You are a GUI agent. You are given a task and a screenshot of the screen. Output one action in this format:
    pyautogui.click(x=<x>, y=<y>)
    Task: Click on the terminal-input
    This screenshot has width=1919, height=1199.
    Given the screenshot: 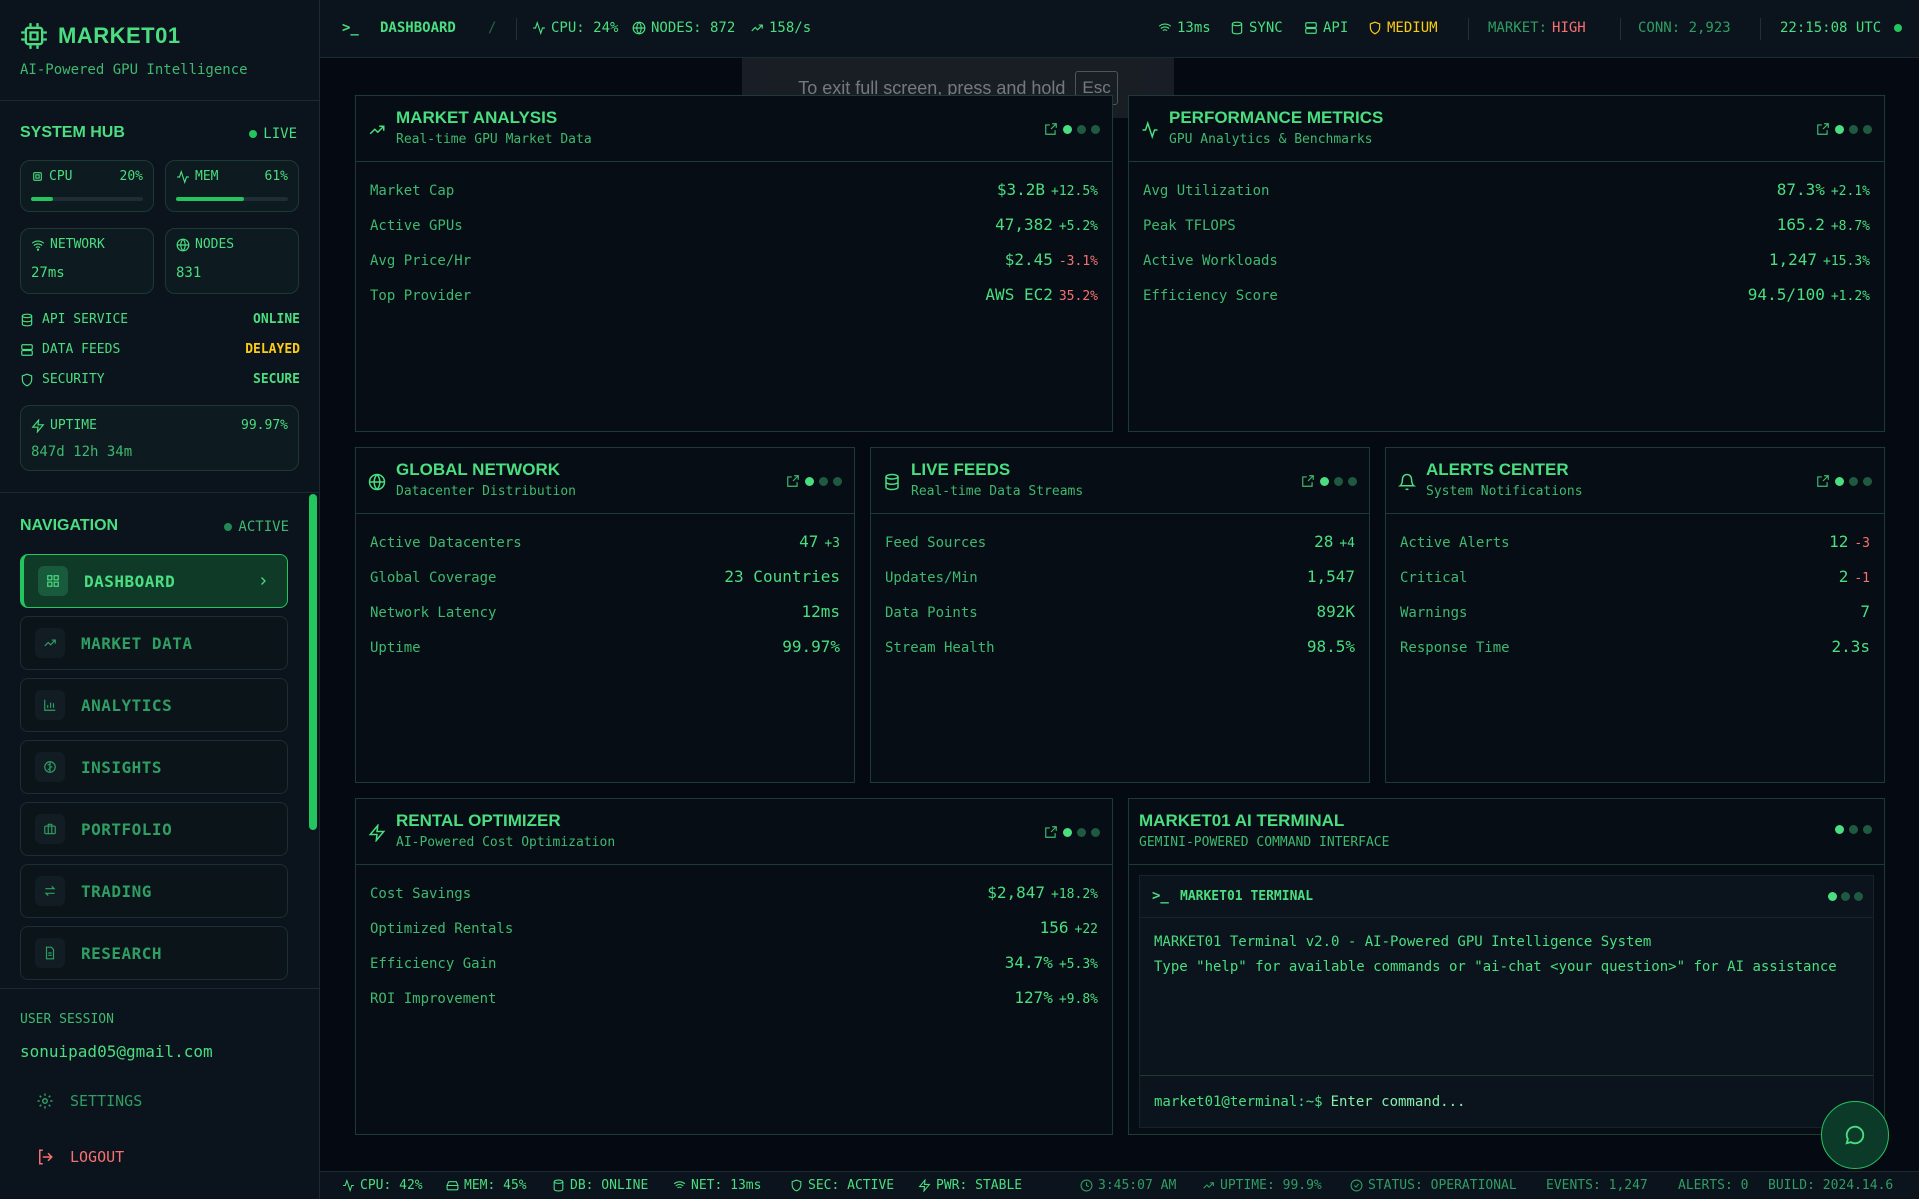 What is the action you would take?
    pyautogui.click(x=1601, y=1101)
    